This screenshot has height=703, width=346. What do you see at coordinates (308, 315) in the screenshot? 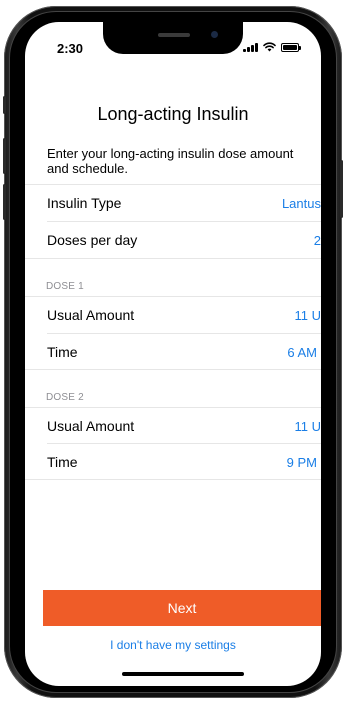
I see `dose-1-amount-value: 11 U` at bounding box center [308, 315].